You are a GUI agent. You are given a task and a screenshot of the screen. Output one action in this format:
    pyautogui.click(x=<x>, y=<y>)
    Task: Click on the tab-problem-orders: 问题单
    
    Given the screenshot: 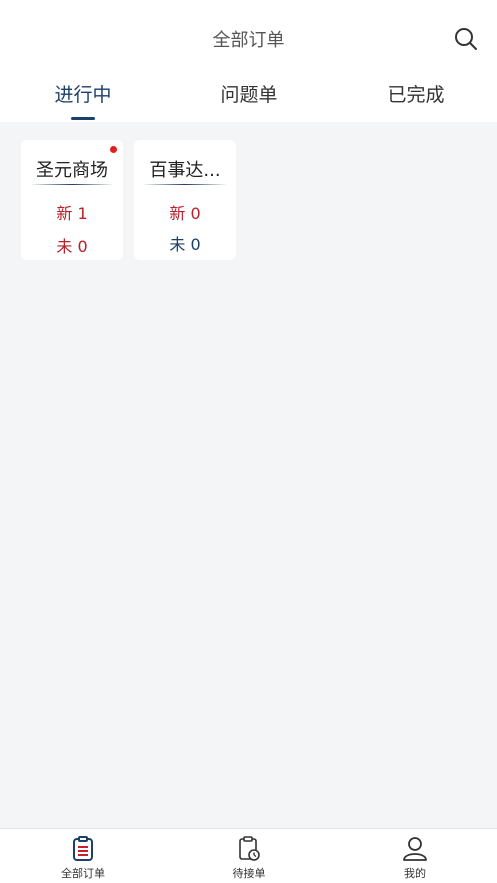 What is the action you would take?
    pyautogui.click(x=249, y=93)
    